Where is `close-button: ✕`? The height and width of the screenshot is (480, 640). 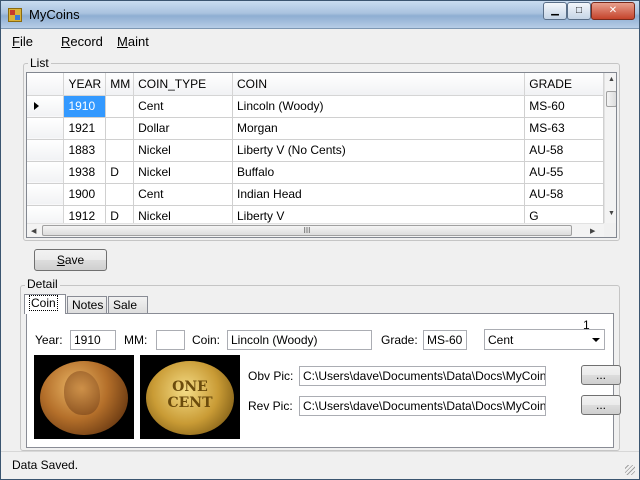 close-button: ✕ is located at coordinates (613, 11).